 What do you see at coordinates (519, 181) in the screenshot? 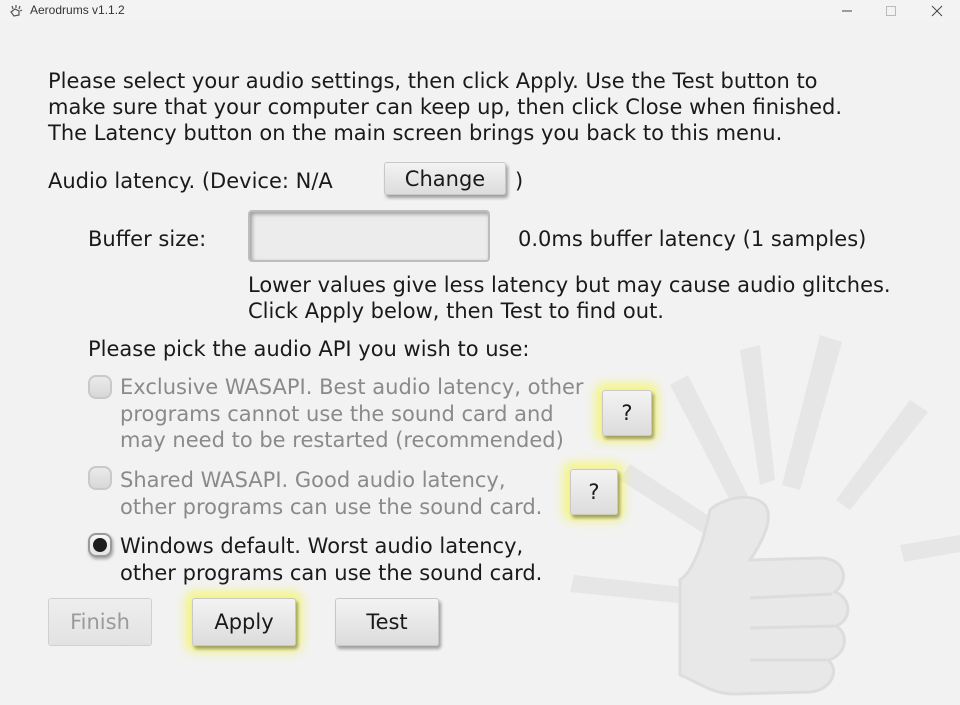
I see `latency-close-paren: )` at bounding box center [519, 181].